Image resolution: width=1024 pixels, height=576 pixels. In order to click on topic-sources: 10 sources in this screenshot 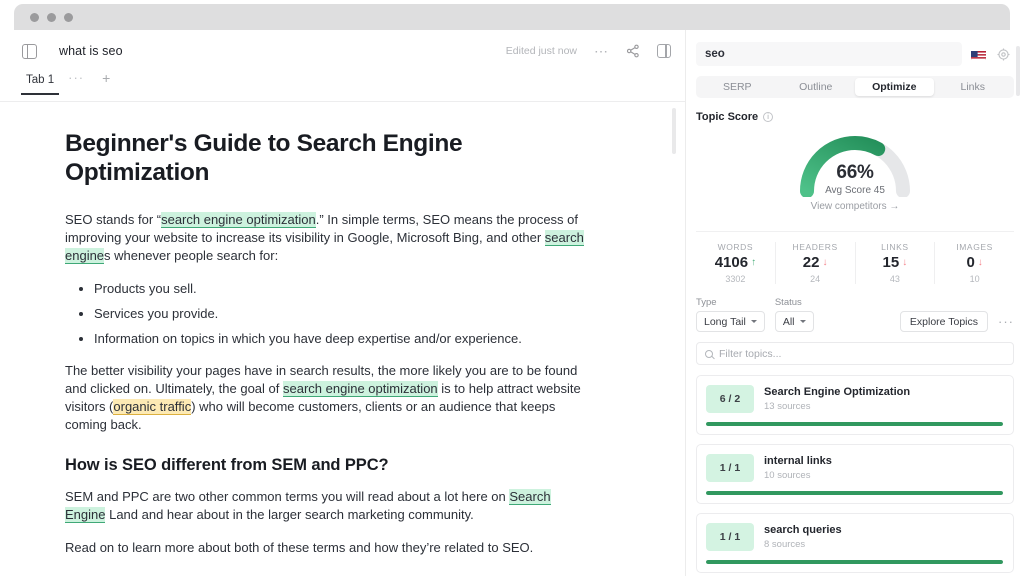, I will do `click(787, 475)`.